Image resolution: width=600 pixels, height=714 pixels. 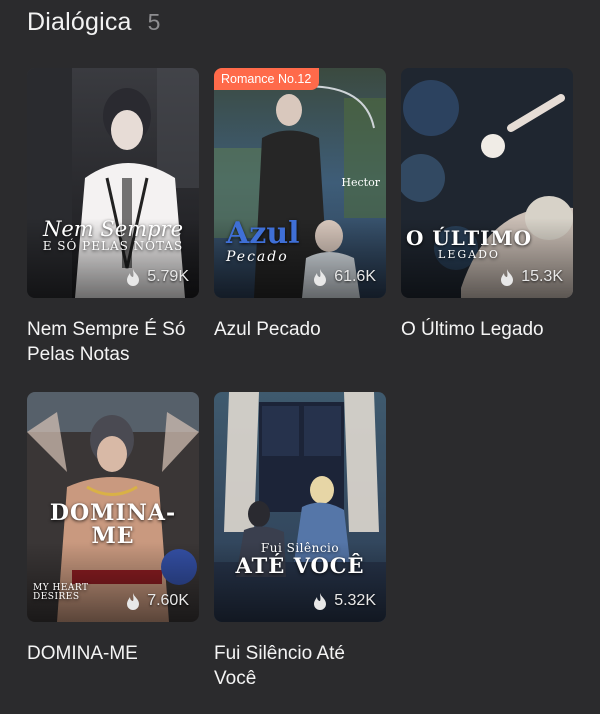 What do you see at coordinates (360, 182) in the screenshot?
I see `cover-author: Hector` at bounding box center [360, 182].